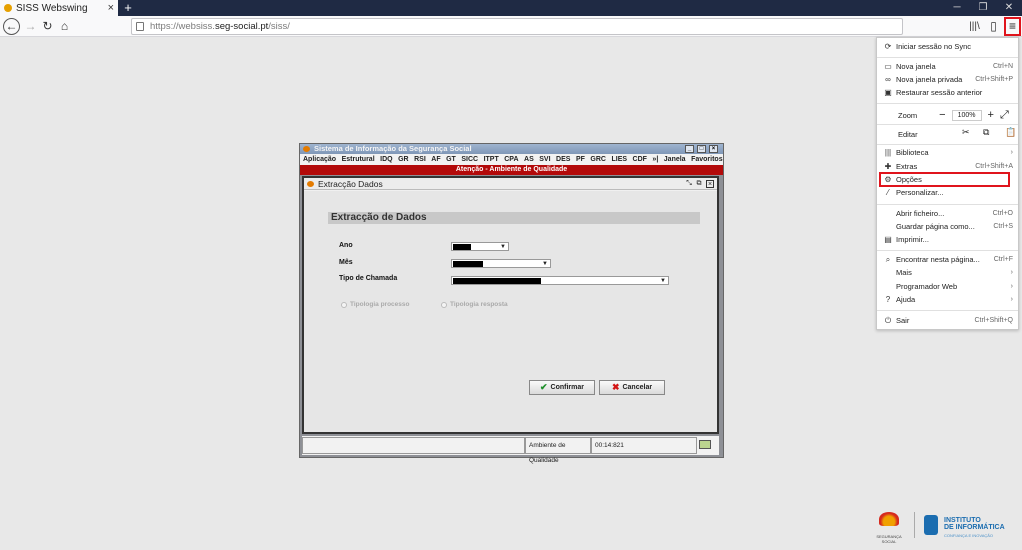 The image size is (1022, 550). What do you see at coordinates (403, 159) in the screenshot?
I see `menu-gr: GR` at bounding box center [403, 159].